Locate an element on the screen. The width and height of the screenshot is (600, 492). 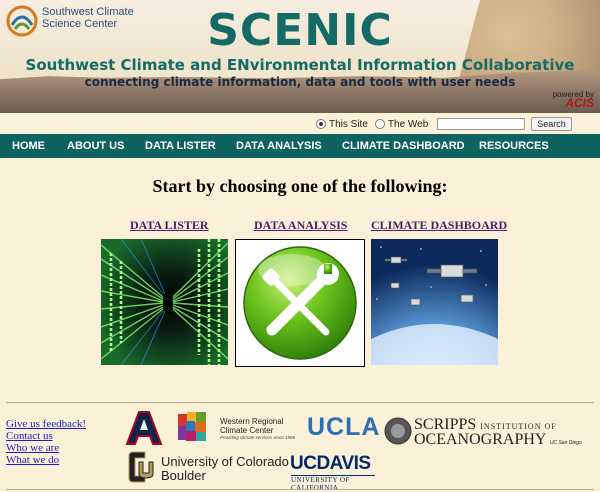
data-analysis-link: DATA ANALYSIS is located at coordinates (300, 225).